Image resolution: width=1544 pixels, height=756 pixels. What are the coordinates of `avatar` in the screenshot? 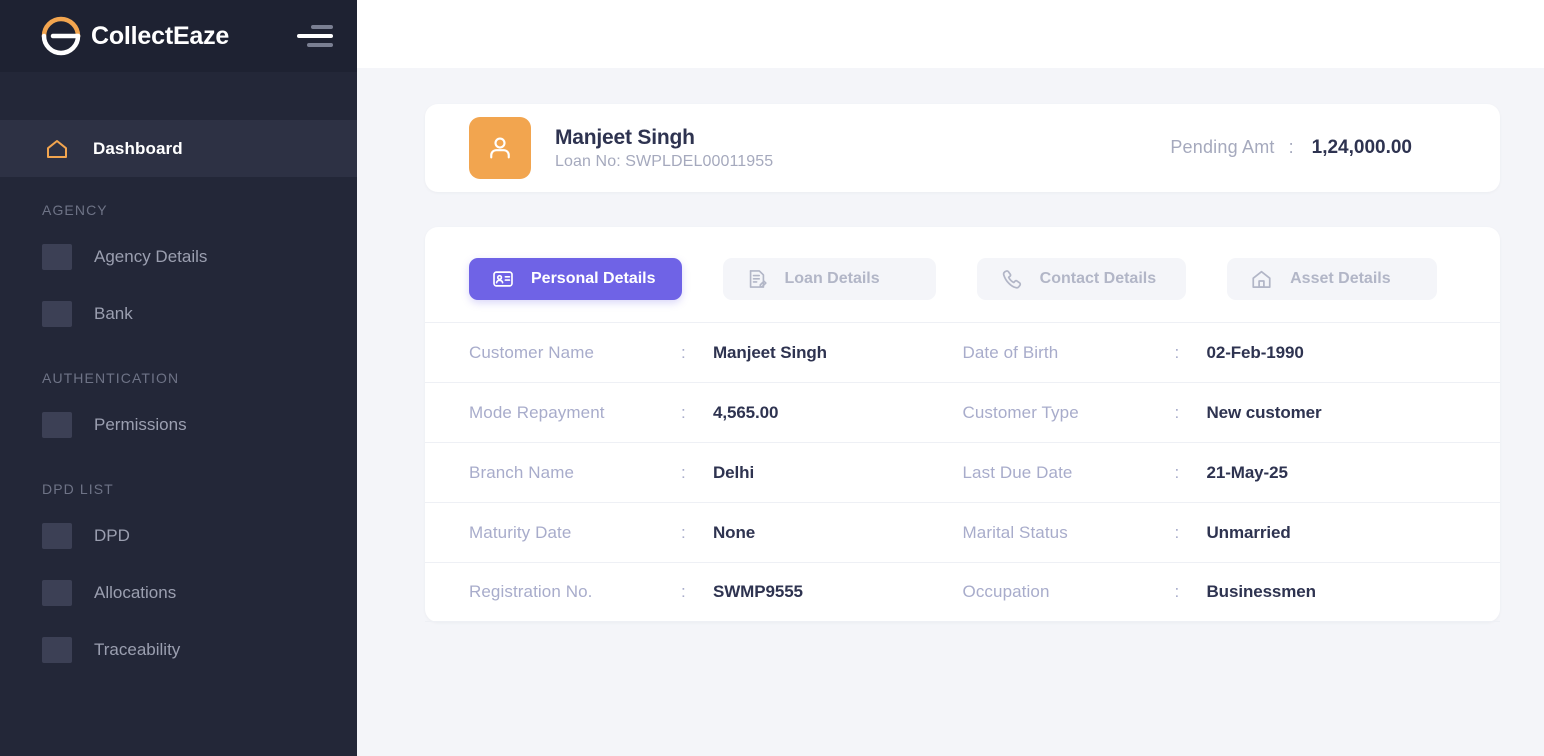 It's located at (500, 148).